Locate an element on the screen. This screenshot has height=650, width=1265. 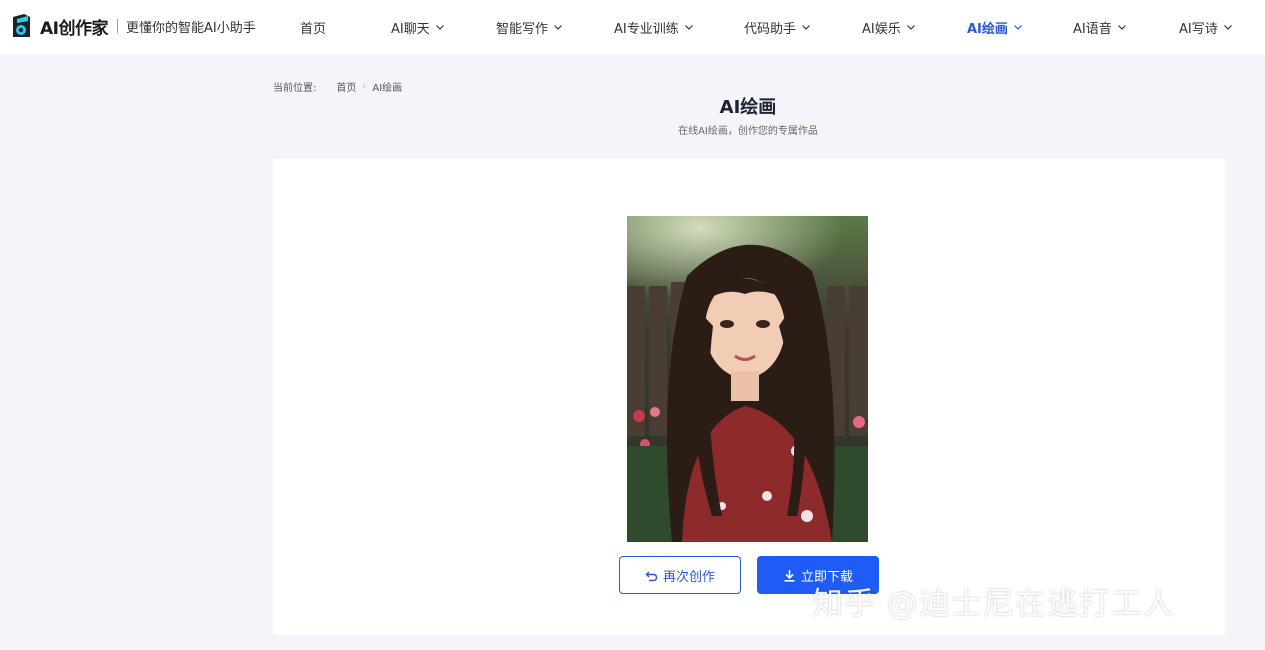
recreate-button-label: 再次创作 is located at coordinates (688, 577).